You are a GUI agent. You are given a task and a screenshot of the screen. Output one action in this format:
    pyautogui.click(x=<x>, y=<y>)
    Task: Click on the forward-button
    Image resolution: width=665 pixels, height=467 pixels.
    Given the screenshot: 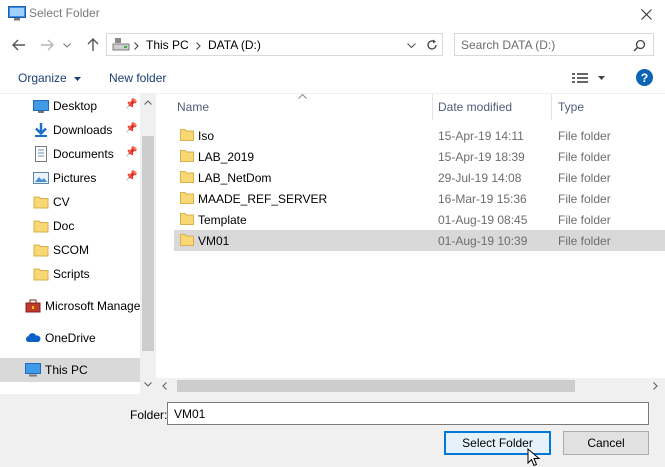 What is the action you would take?
    pyautogui.click(x=47, y=45)
    